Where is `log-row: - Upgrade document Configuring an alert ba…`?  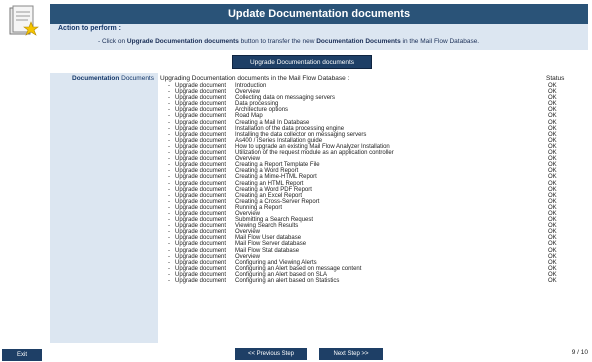
log-row: - Upgrade document Configuring an alert ba… is located at coordinates (374, 281).